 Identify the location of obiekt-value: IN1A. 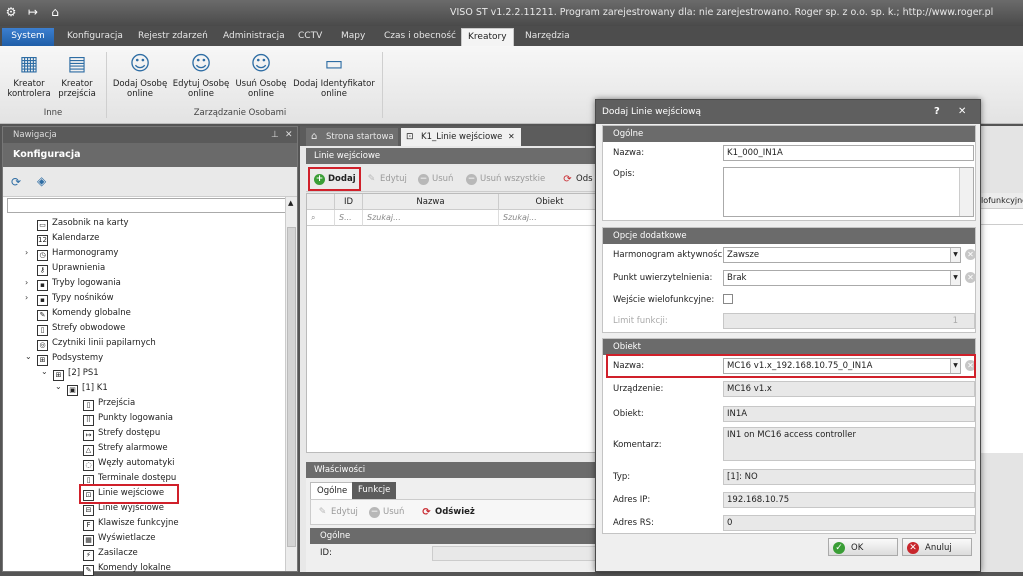
(849, 414).